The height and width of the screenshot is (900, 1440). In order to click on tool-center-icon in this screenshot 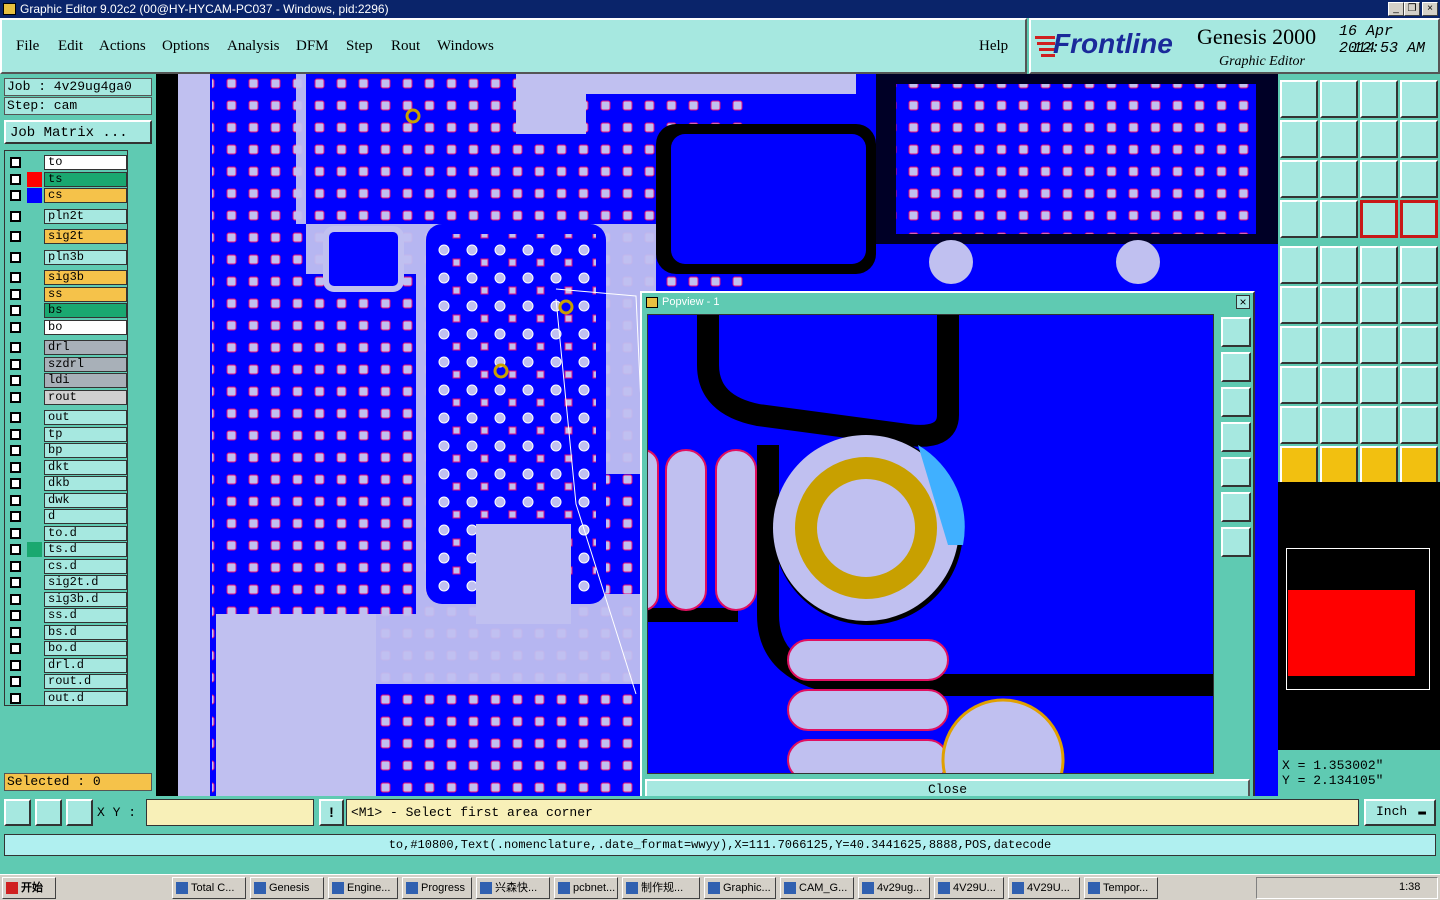, I will do `click(1339, 179)`.